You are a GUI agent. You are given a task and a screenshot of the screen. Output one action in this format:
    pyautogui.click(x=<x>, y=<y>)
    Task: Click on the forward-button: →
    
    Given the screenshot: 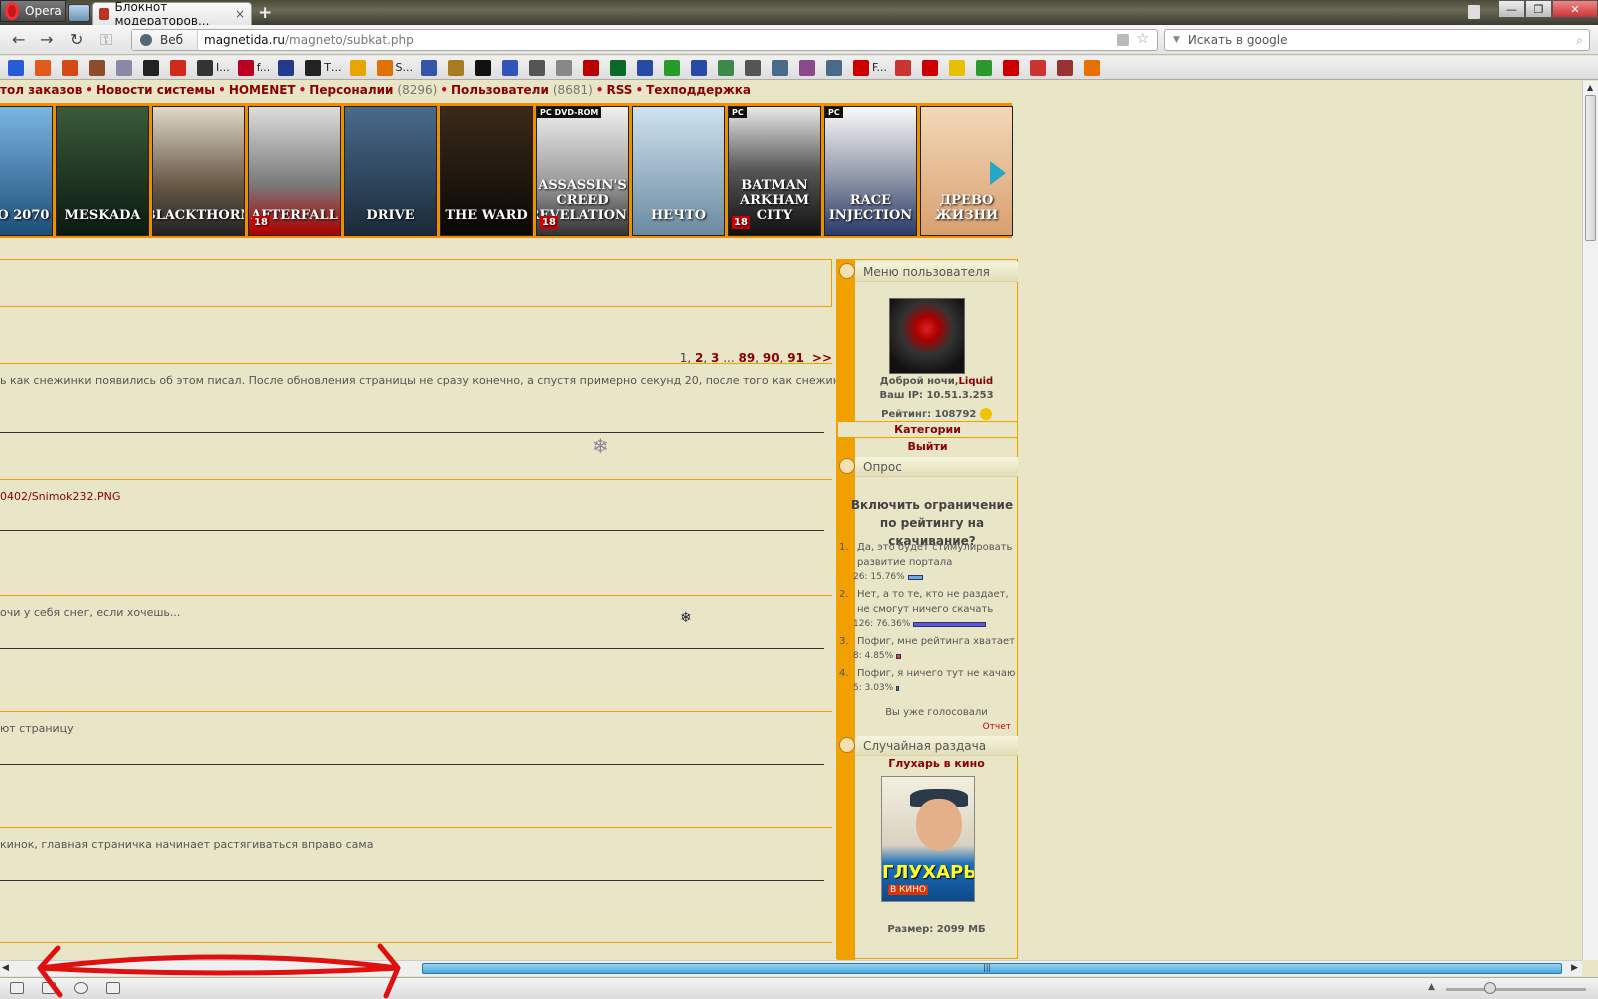 What is the action you would take?
    pyautogui.click(x=46, y=39)
    